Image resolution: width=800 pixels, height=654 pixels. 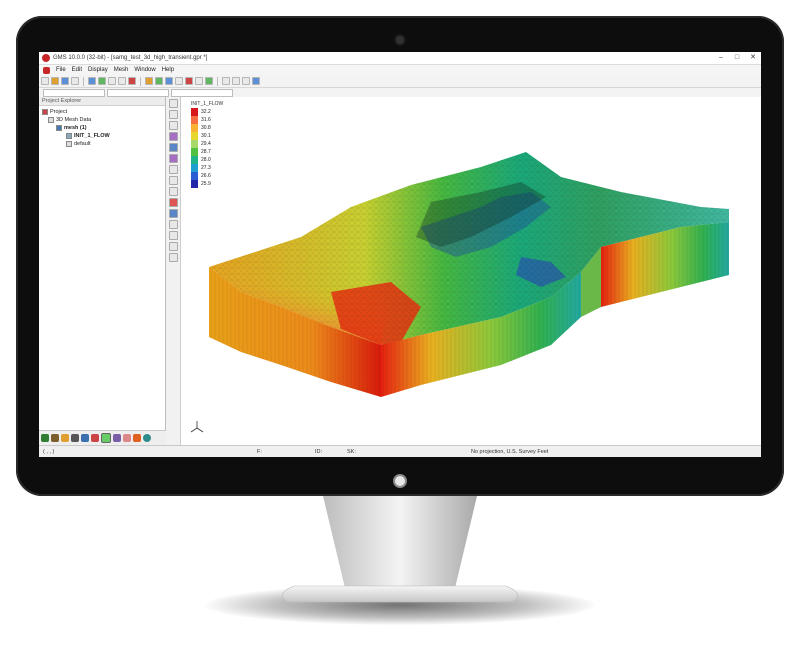 What do you see at coordinates (173, 158) in the screenshot?
I see `select-face-icon` at bounding box center [173, 158].